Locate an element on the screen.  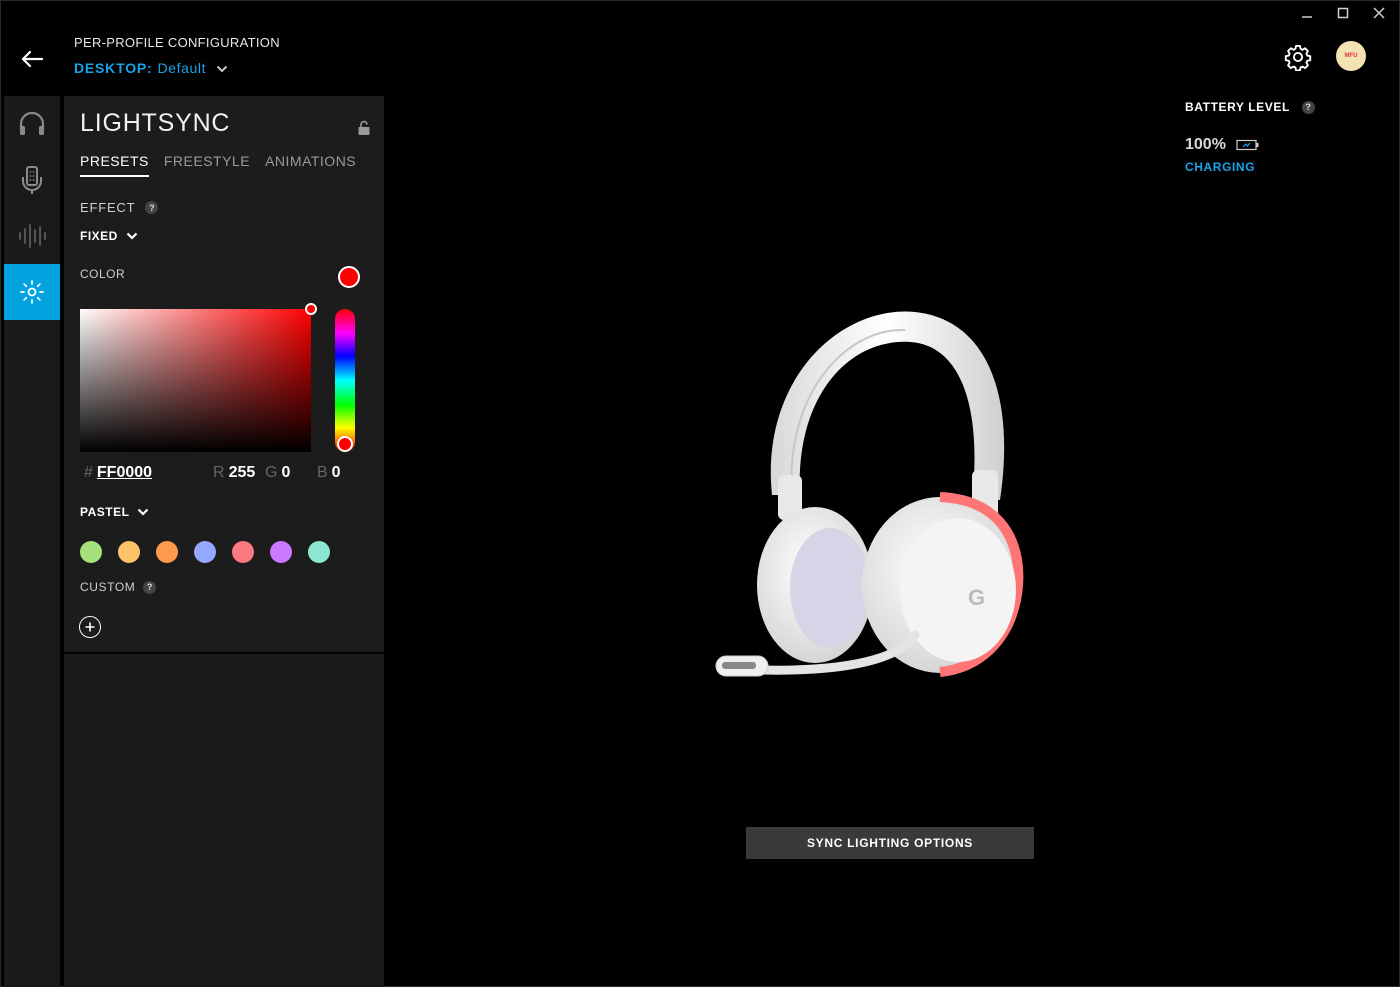
microphone-icon is located at coordinates (32, 180).